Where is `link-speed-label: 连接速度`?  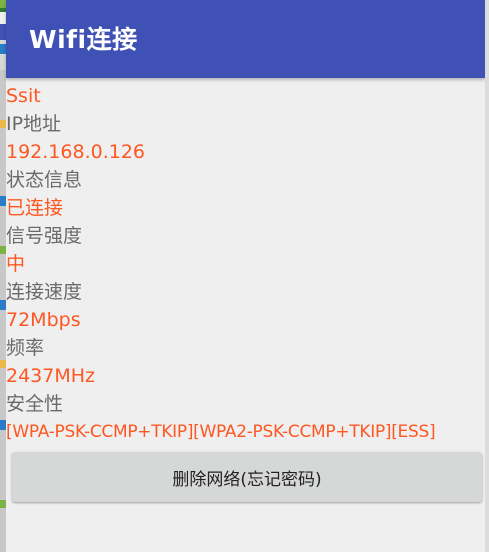
link-speed-label: 连接速度 is located at coordinates (44, 292).